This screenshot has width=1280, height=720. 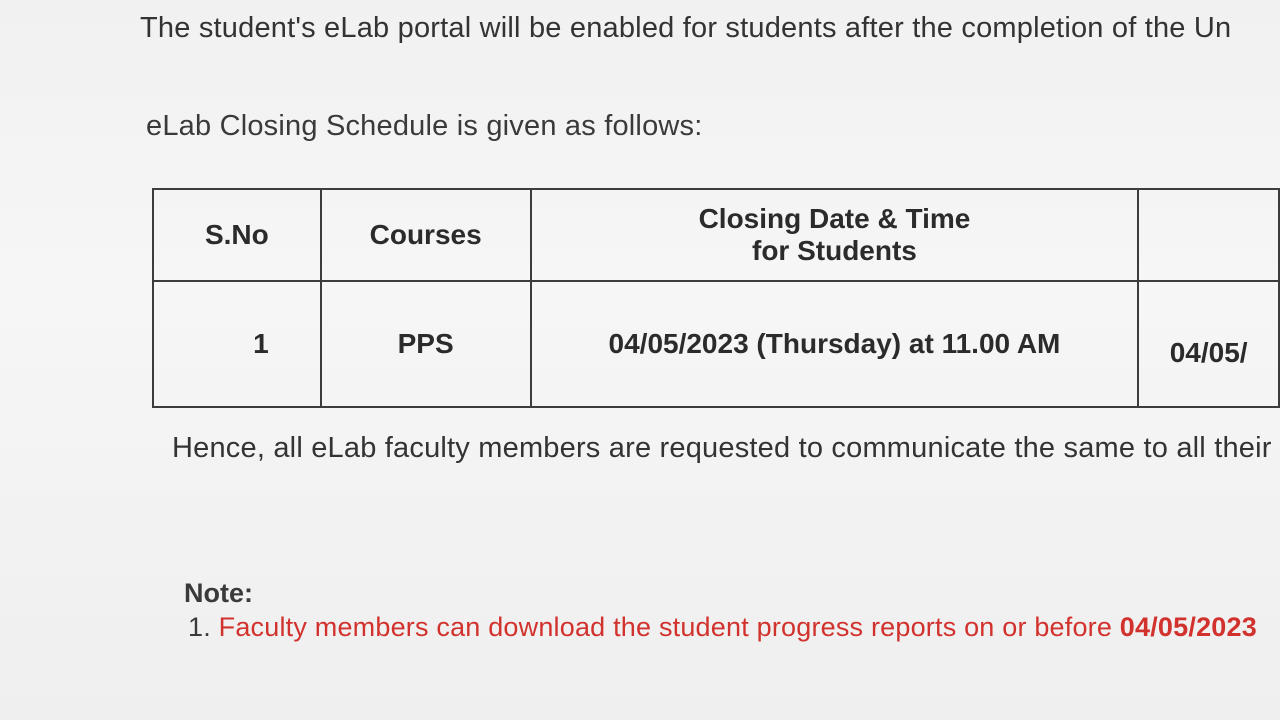 I want to click on header-sno: S.No, so click(x=237, y=235).